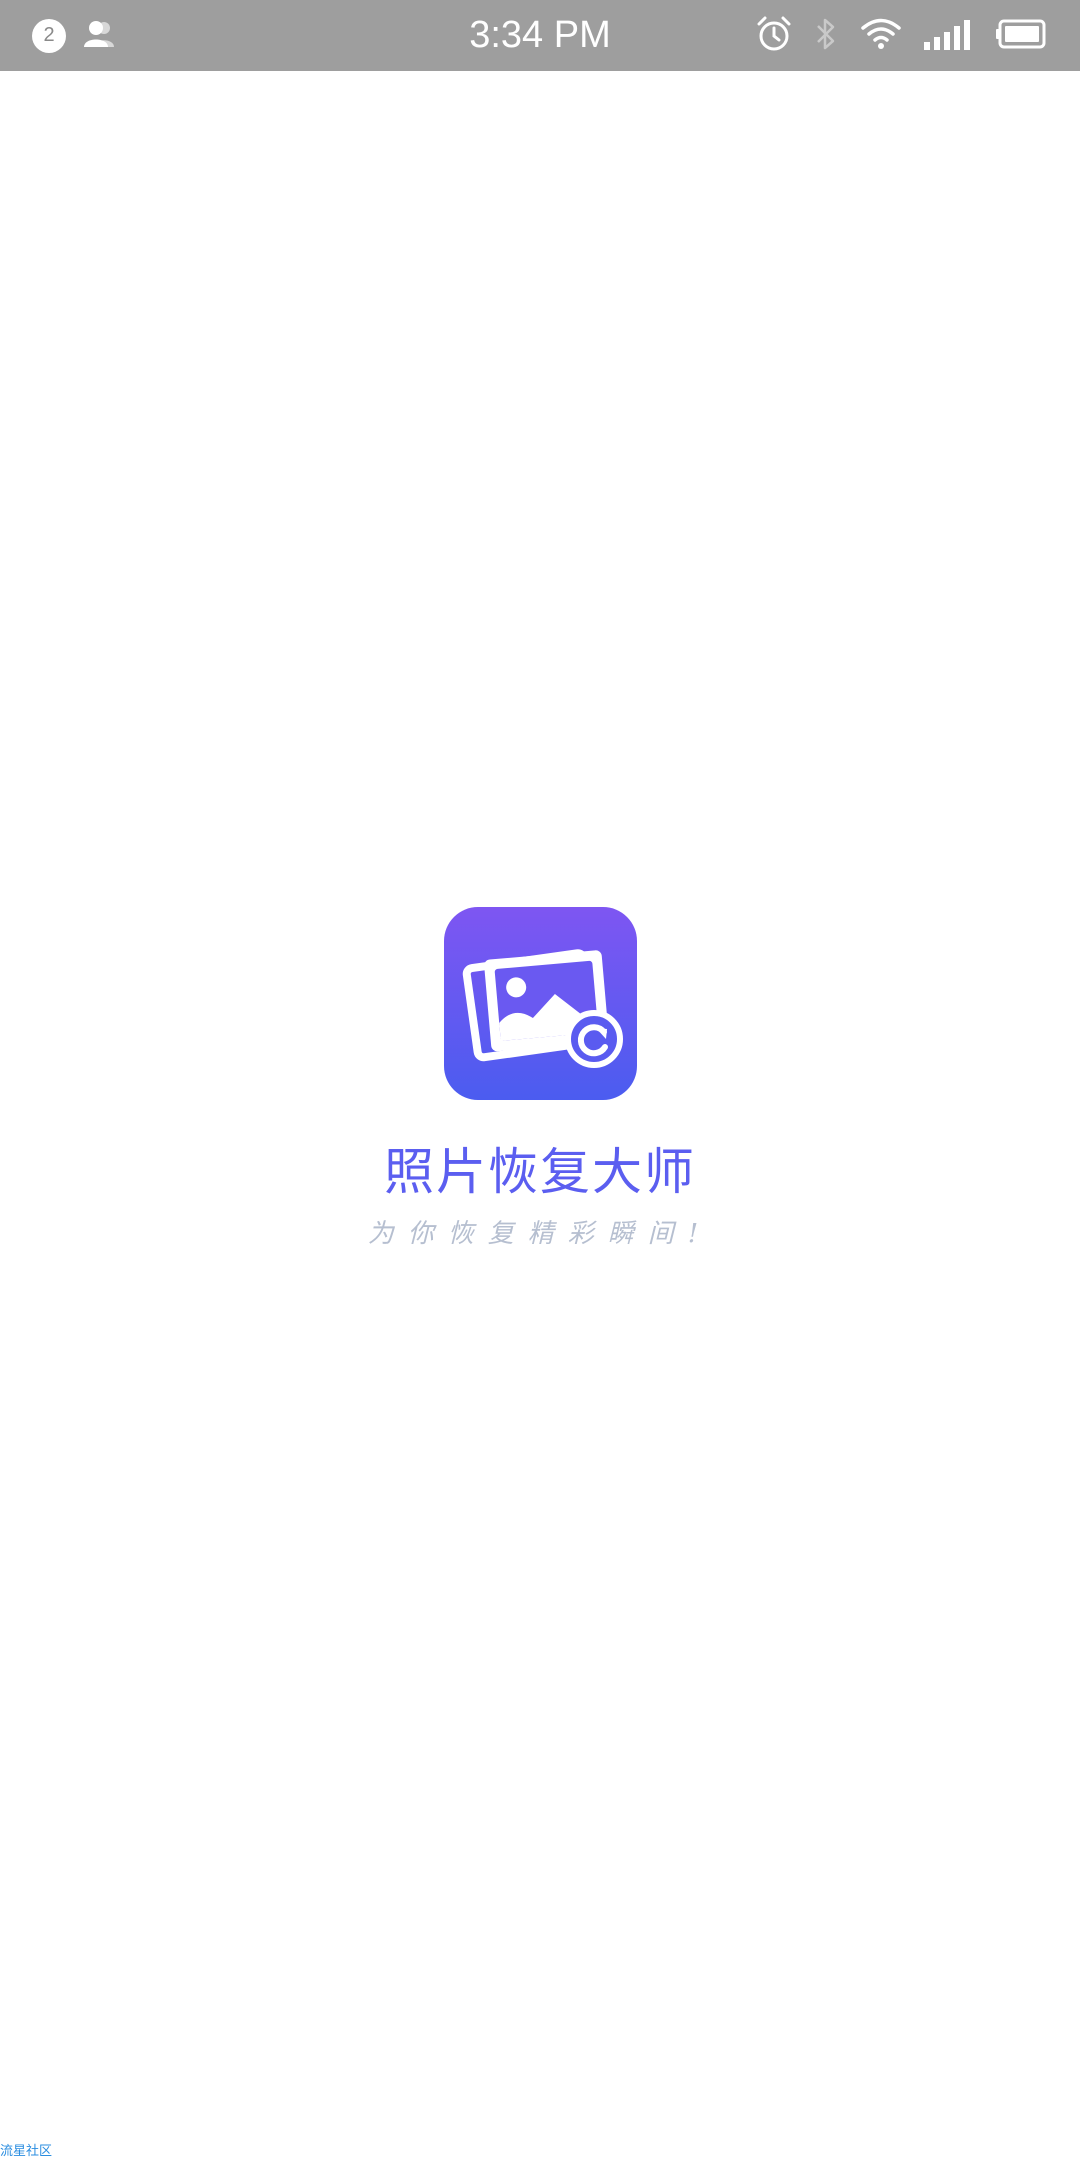  Describe the element at coordinates (77, 35) in the screenshot. I see `status-bar-left: 2` at that location.